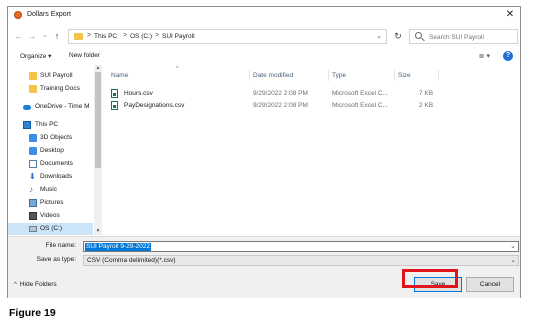 Image resolution: width=536 pixels, height=334 pixels. Describe the element at coordinates (33, 164) in the screenshot. I see `documents-icon` at that location.